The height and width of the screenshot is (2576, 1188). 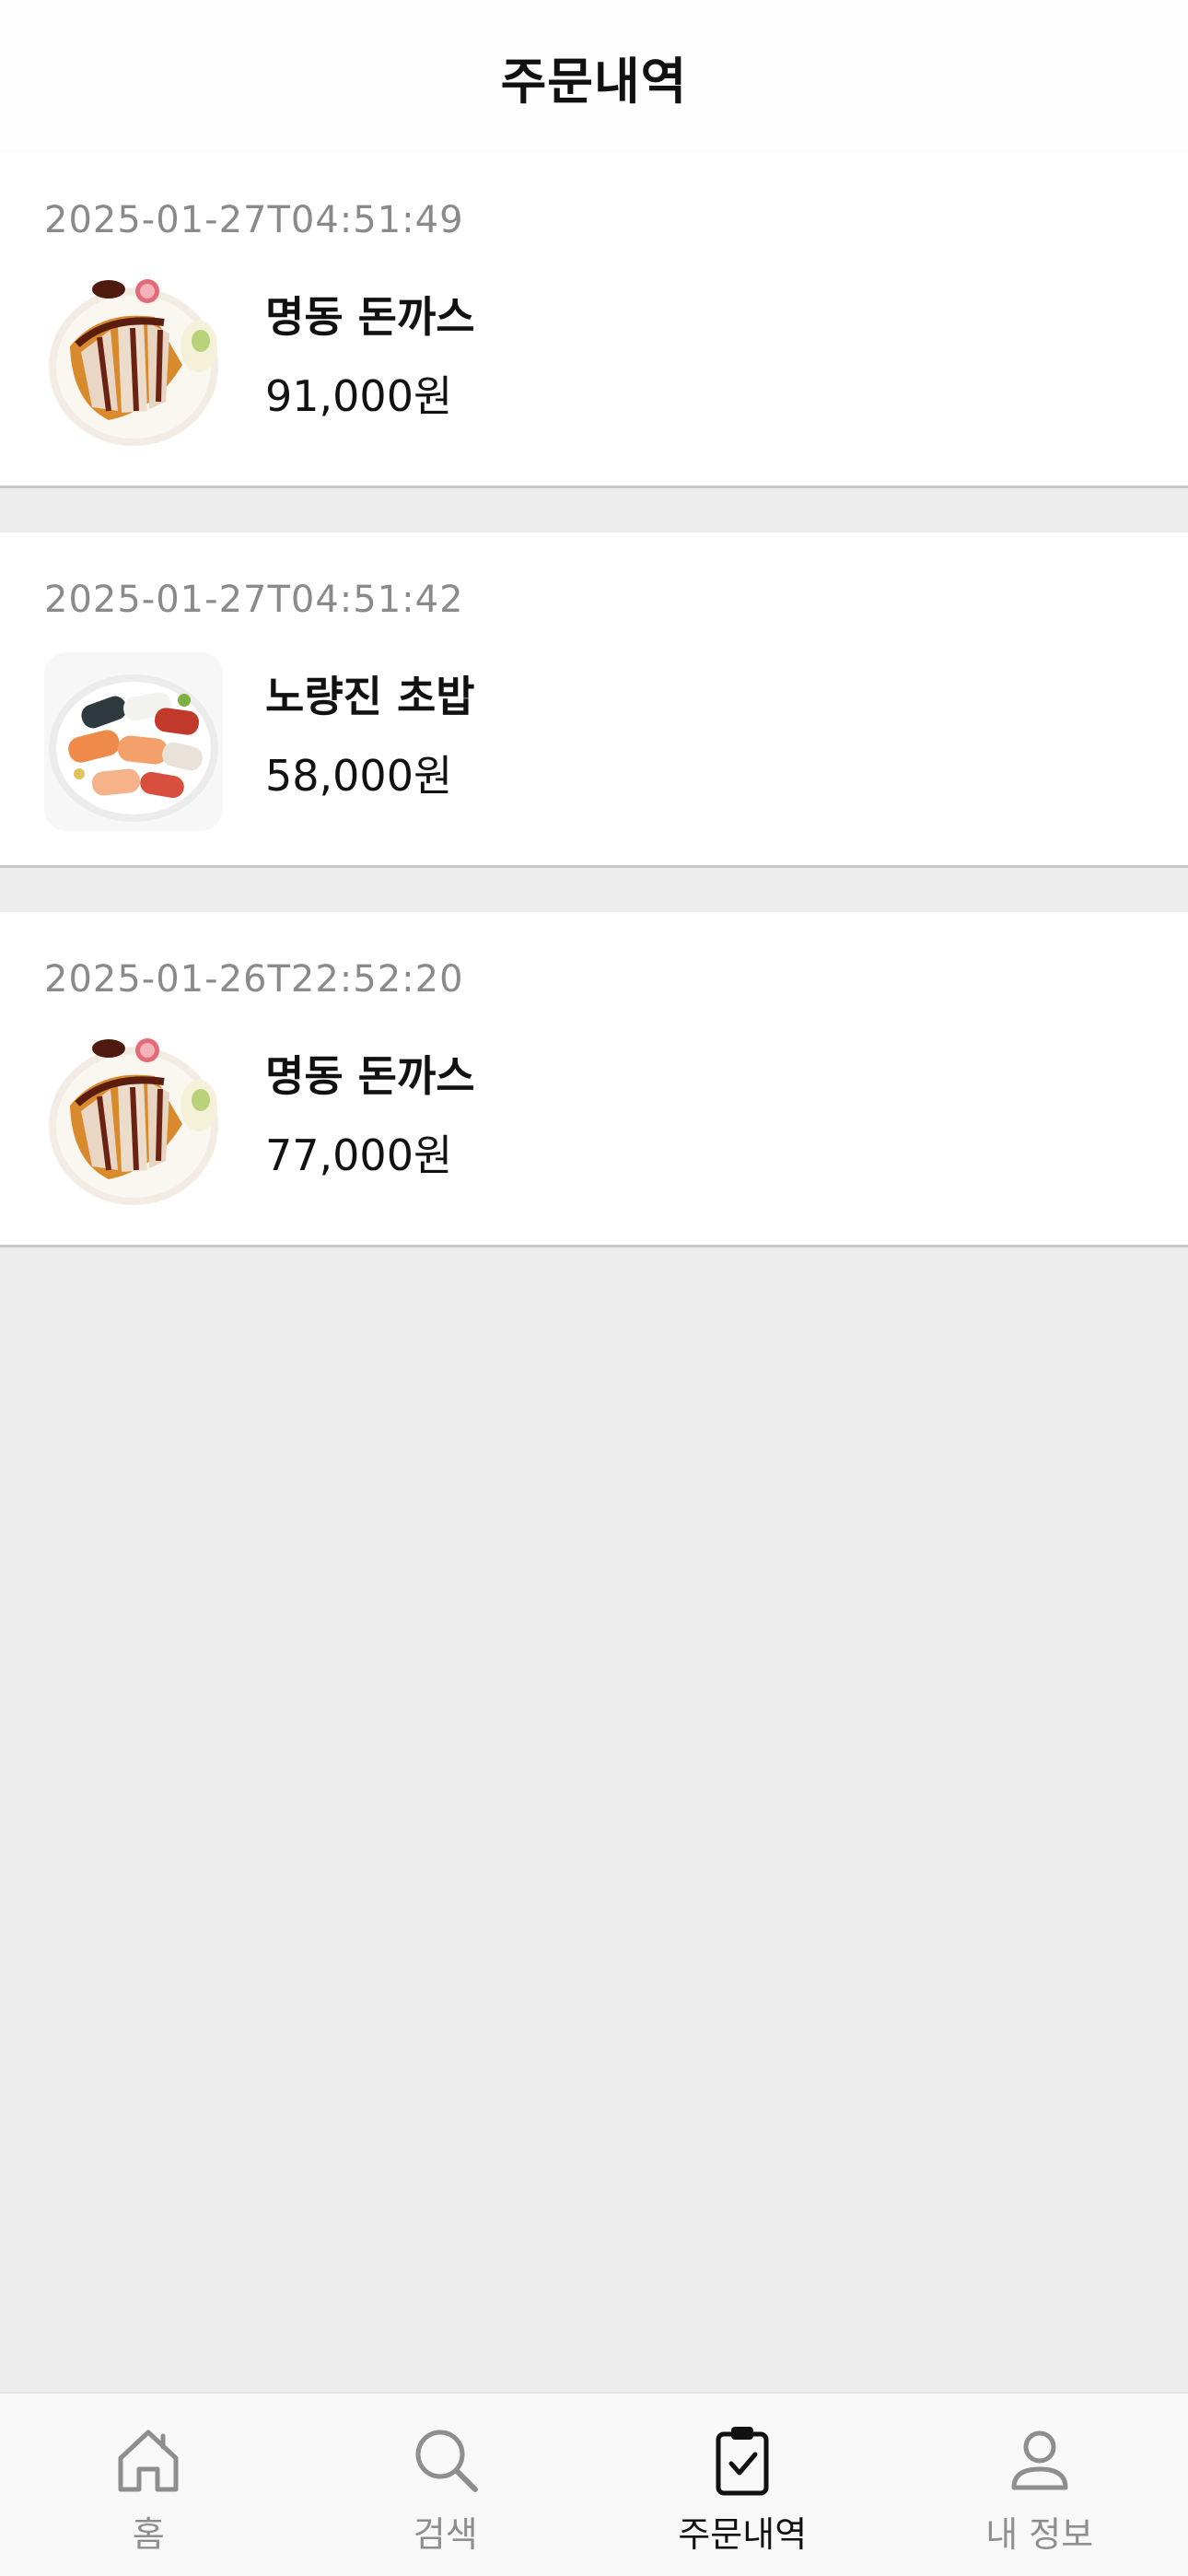 I want to click on order-price: 77,000원, so click(x=359, y=1155).